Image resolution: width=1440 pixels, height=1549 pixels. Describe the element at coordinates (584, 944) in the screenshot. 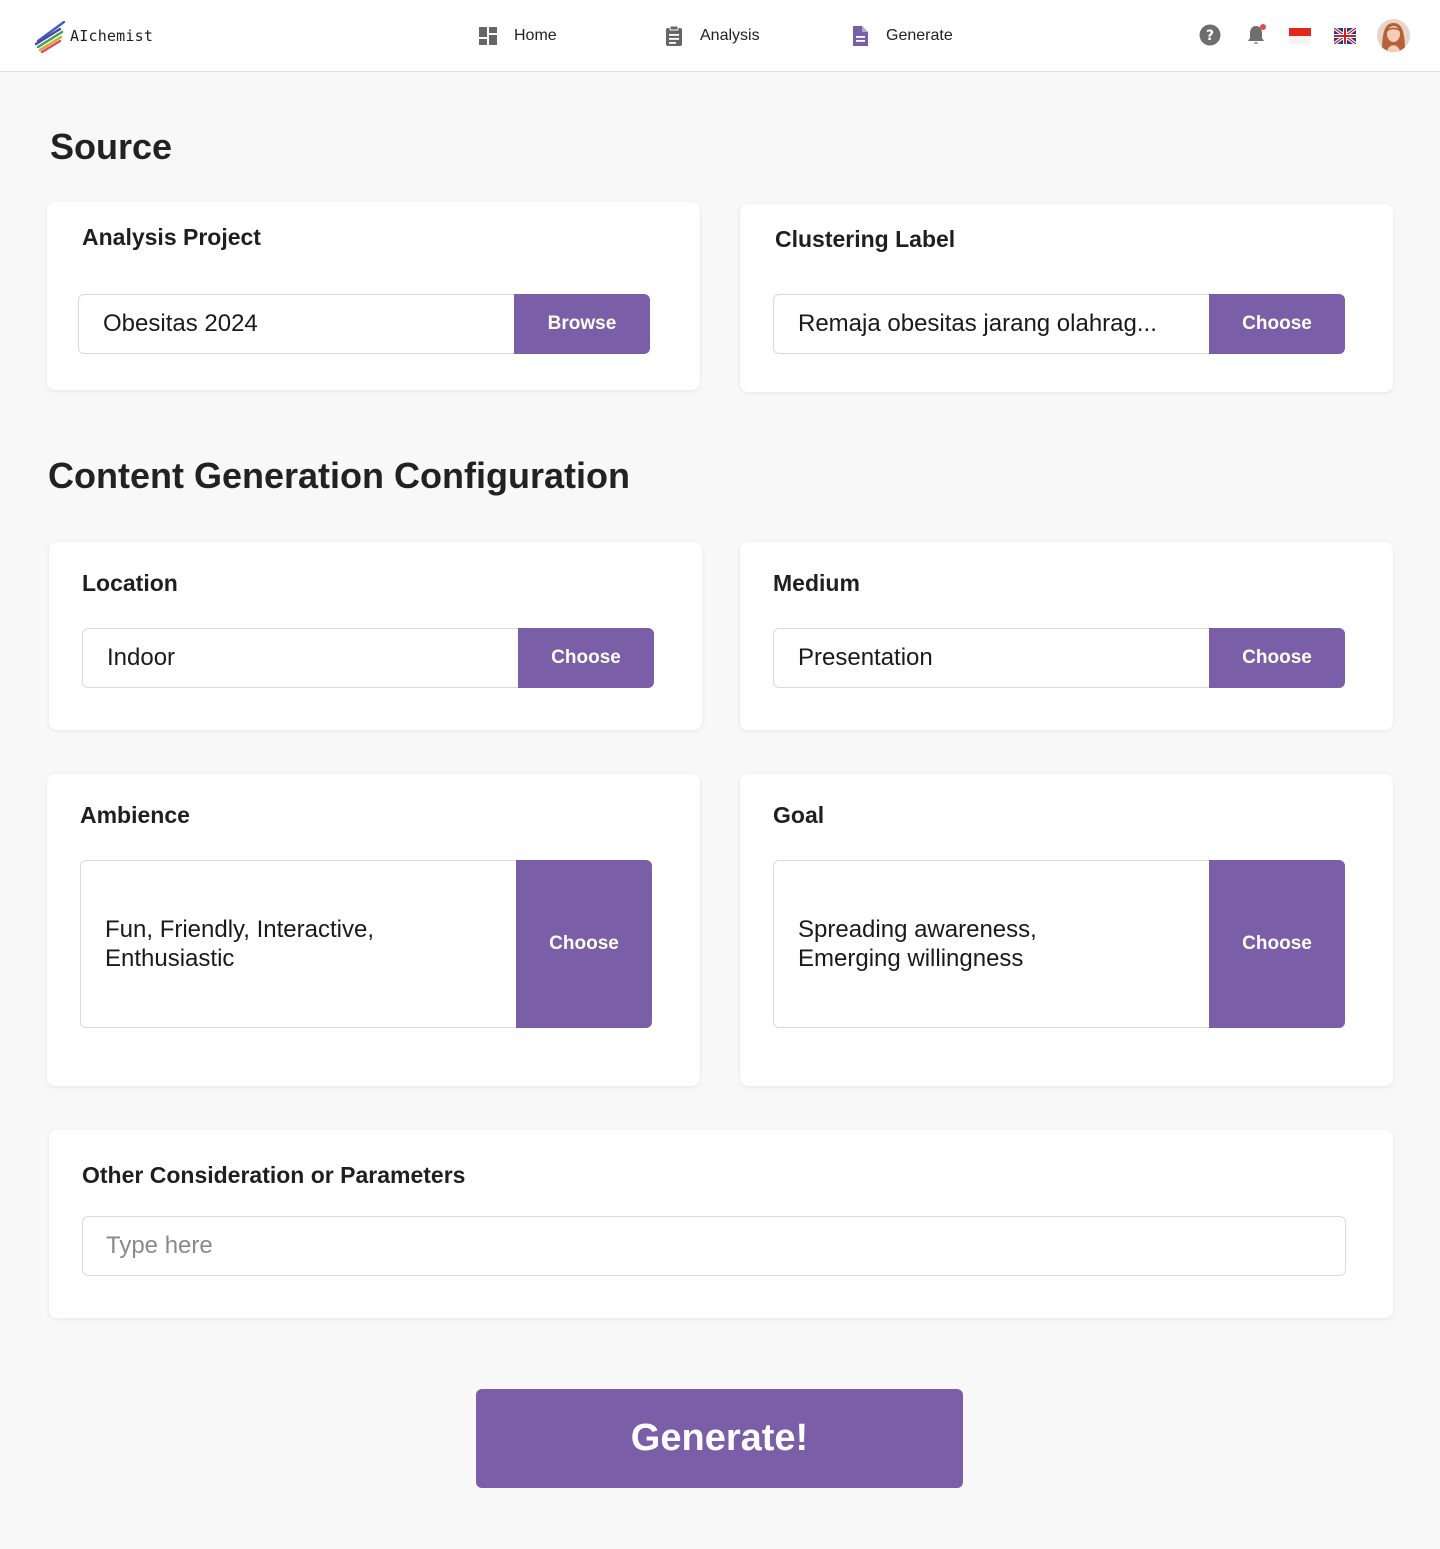

I see `ambience-choose-button: Choose` at that location.